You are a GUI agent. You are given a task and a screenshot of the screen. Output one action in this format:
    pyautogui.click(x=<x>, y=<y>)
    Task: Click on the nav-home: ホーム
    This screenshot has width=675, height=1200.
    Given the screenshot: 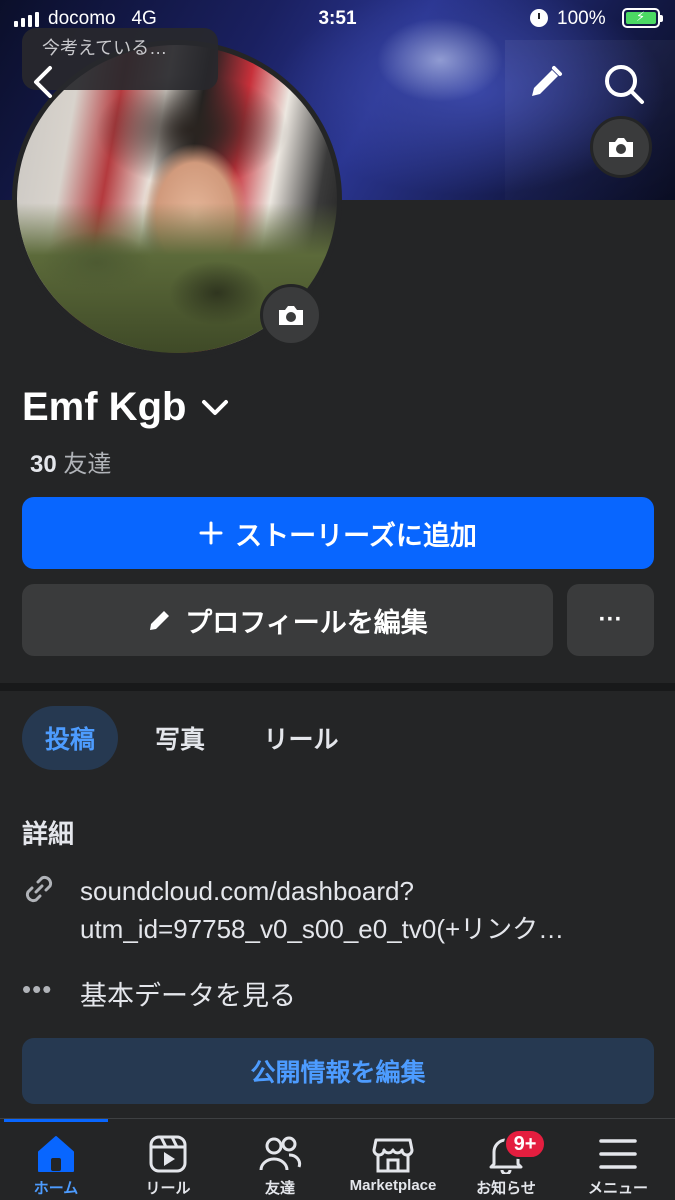 What is the action you would take?
    pyautogui.click(x=56, y=1159)
    